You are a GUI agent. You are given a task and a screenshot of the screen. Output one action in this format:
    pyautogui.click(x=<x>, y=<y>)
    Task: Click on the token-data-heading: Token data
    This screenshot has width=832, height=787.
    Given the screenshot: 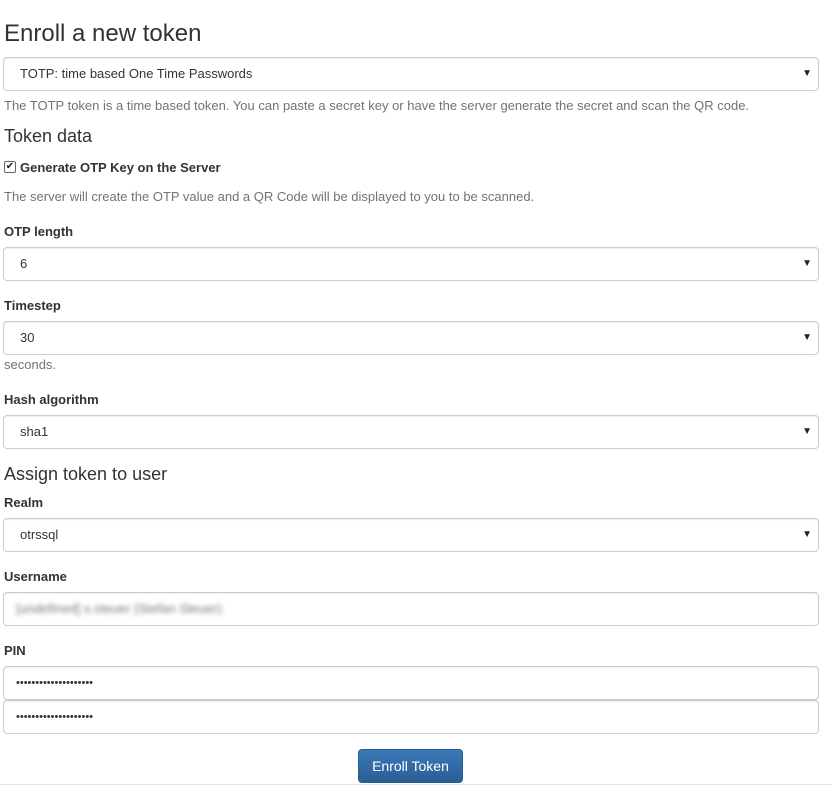 What is the action you would take?
    pyautogui.click(x=48, y=136)
    